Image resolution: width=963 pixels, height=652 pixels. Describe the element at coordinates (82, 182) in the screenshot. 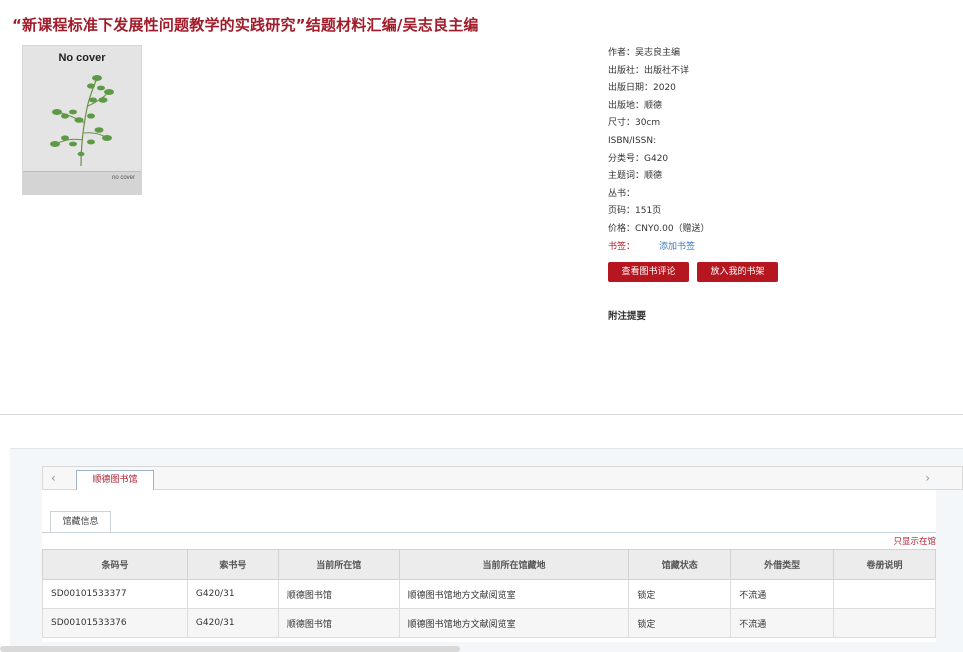

I see `cover-bottom-strip: no cover` at that location.